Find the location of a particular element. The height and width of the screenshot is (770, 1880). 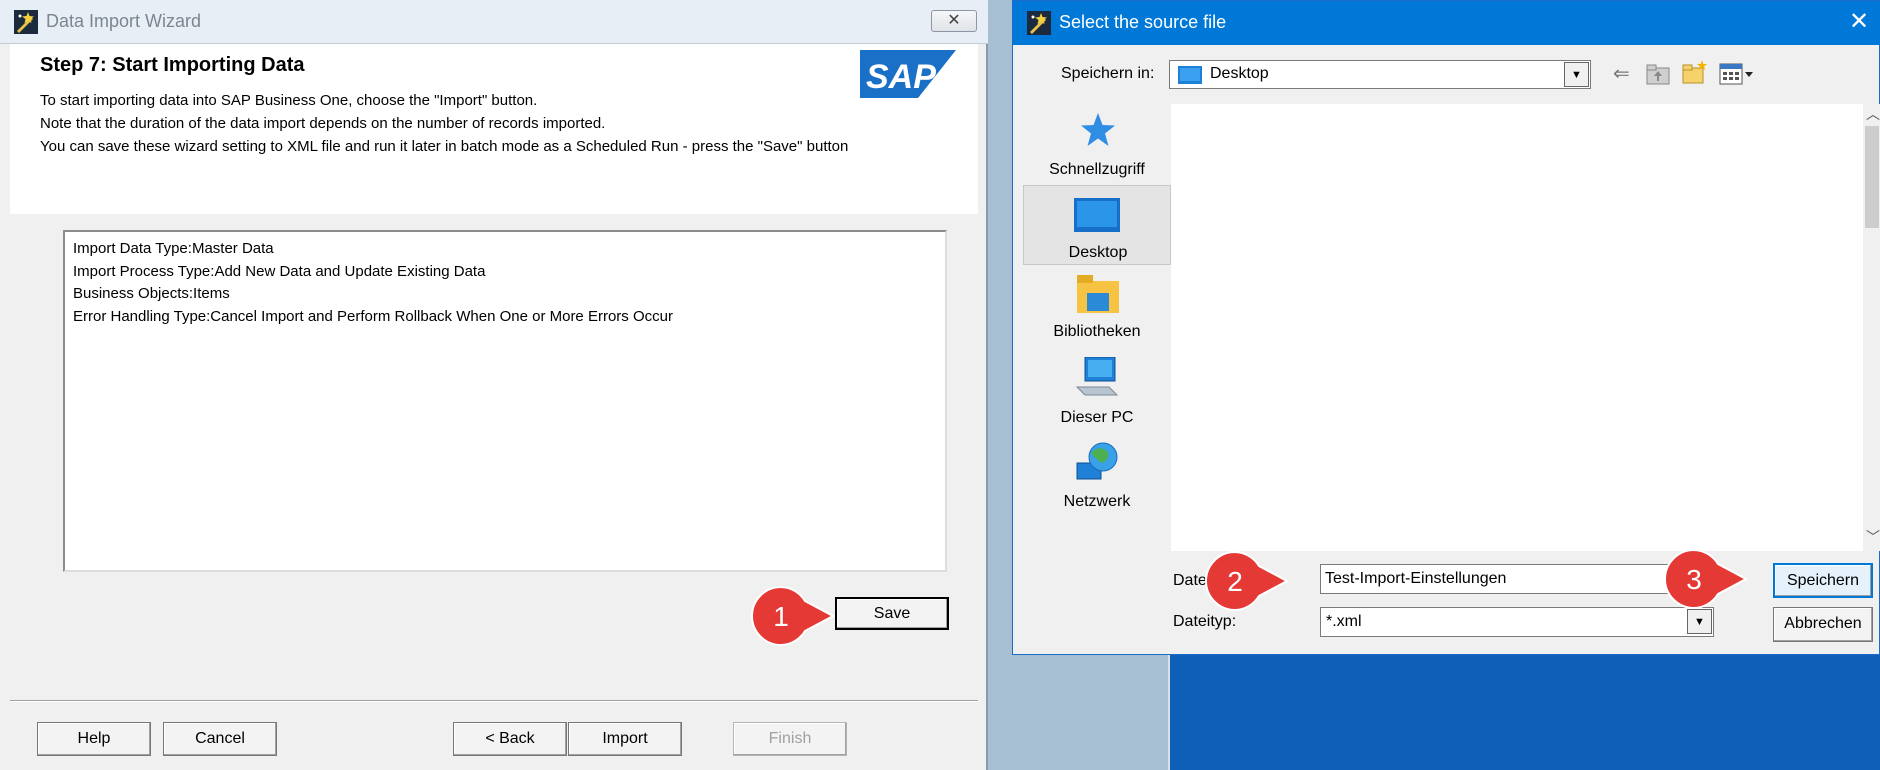

filetype-value: *.xml is located at coordinates (1344, 621).